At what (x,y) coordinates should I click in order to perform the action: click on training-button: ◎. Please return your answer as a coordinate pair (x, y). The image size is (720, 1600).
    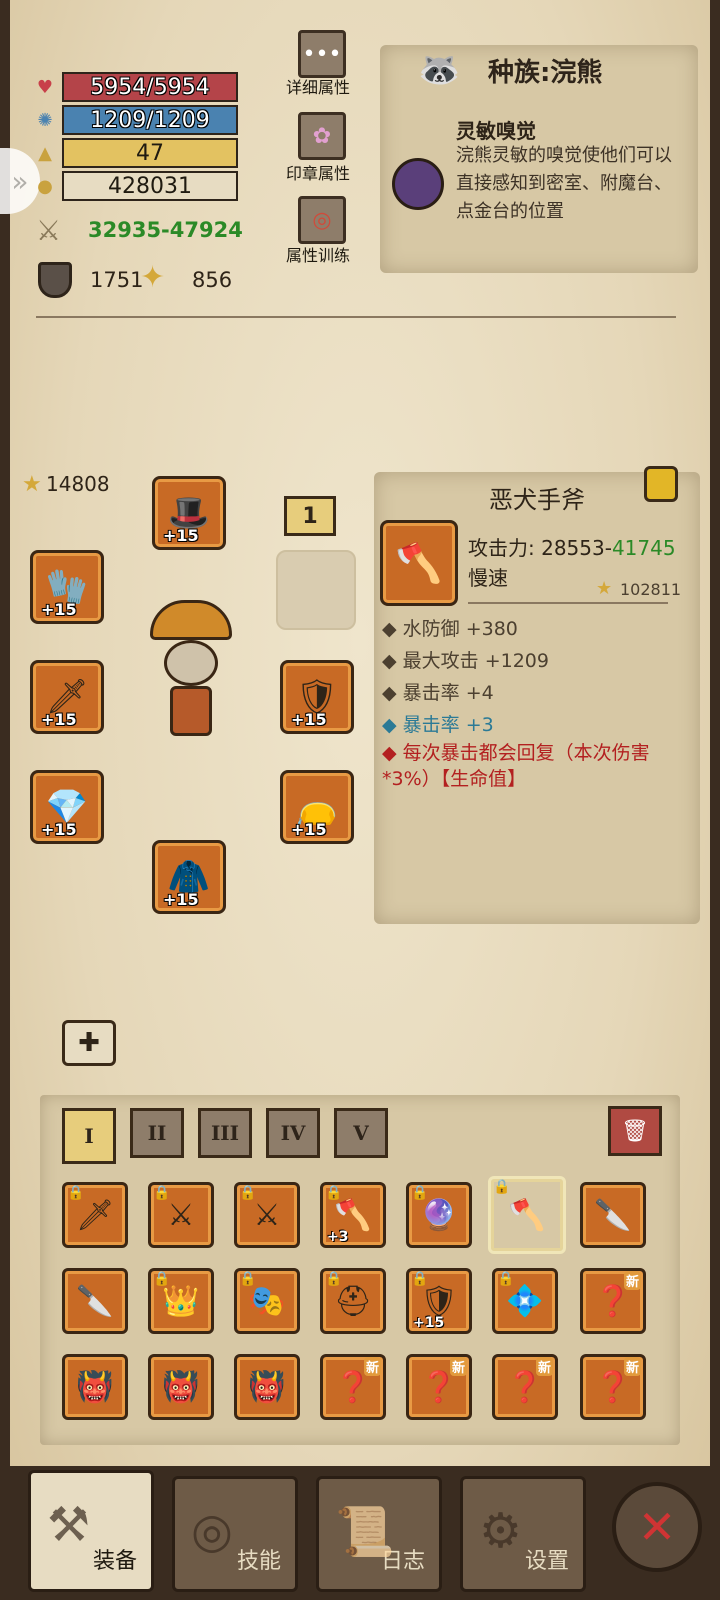
    Looking at the image, I should click on (322, 220).